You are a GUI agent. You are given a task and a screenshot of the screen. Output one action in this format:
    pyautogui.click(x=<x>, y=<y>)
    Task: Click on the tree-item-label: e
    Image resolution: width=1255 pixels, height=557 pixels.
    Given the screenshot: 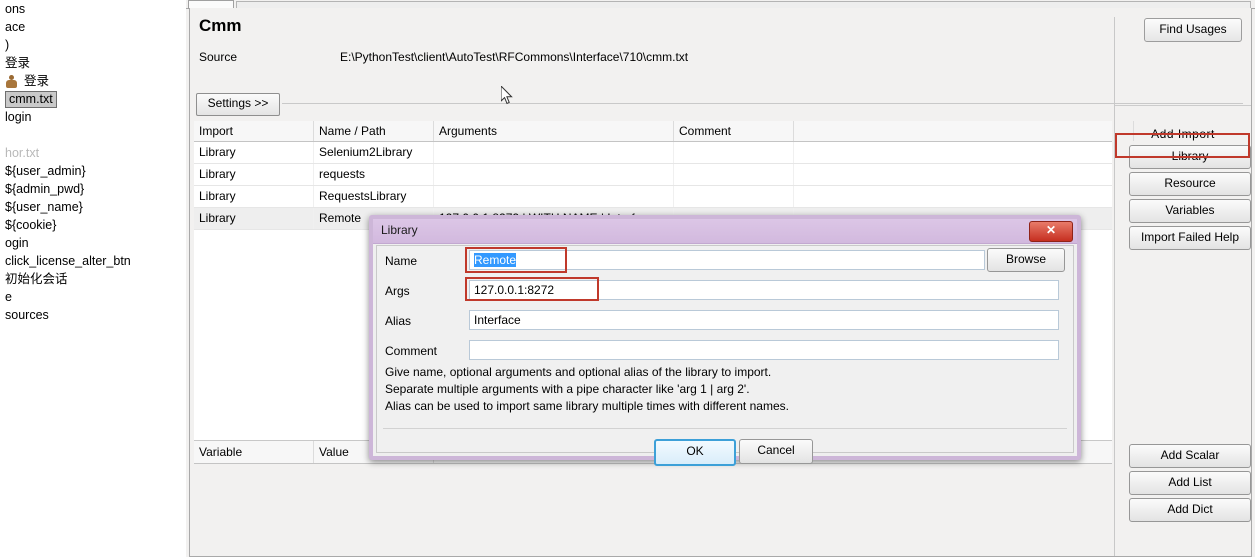 What is the action you would take?
    pyautogui.click(x=8, y=297)
    